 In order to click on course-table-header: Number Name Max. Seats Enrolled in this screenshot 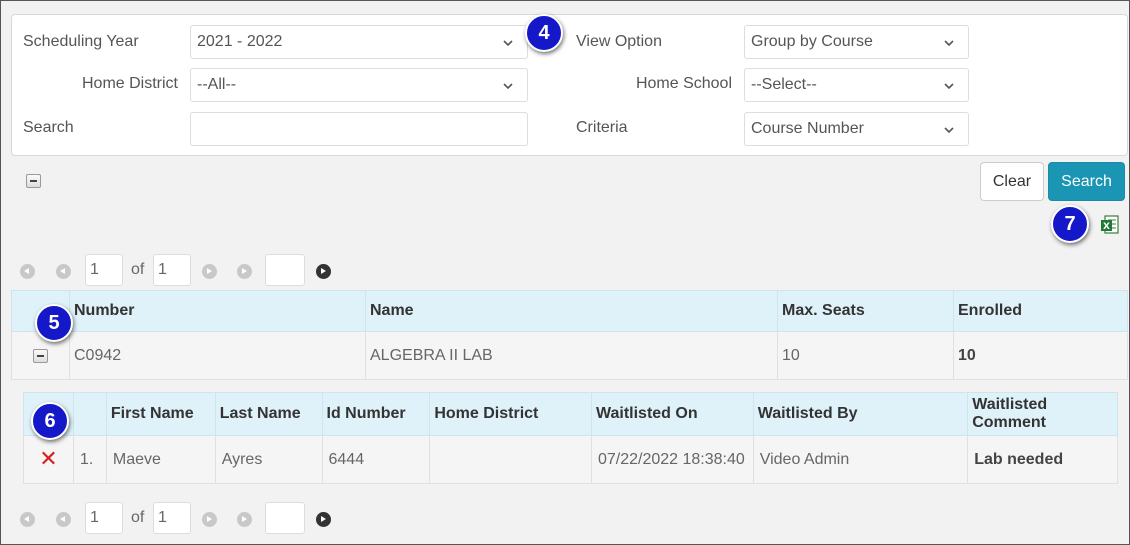, I will do `click(569, 311)`.